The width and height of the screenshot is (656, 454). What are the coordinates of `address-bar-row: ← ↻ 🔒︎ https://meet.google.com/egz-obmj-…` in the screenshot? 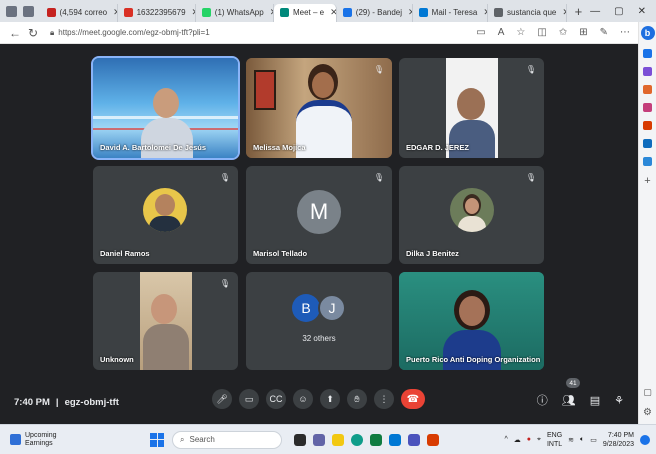 It's located at (328, 33).